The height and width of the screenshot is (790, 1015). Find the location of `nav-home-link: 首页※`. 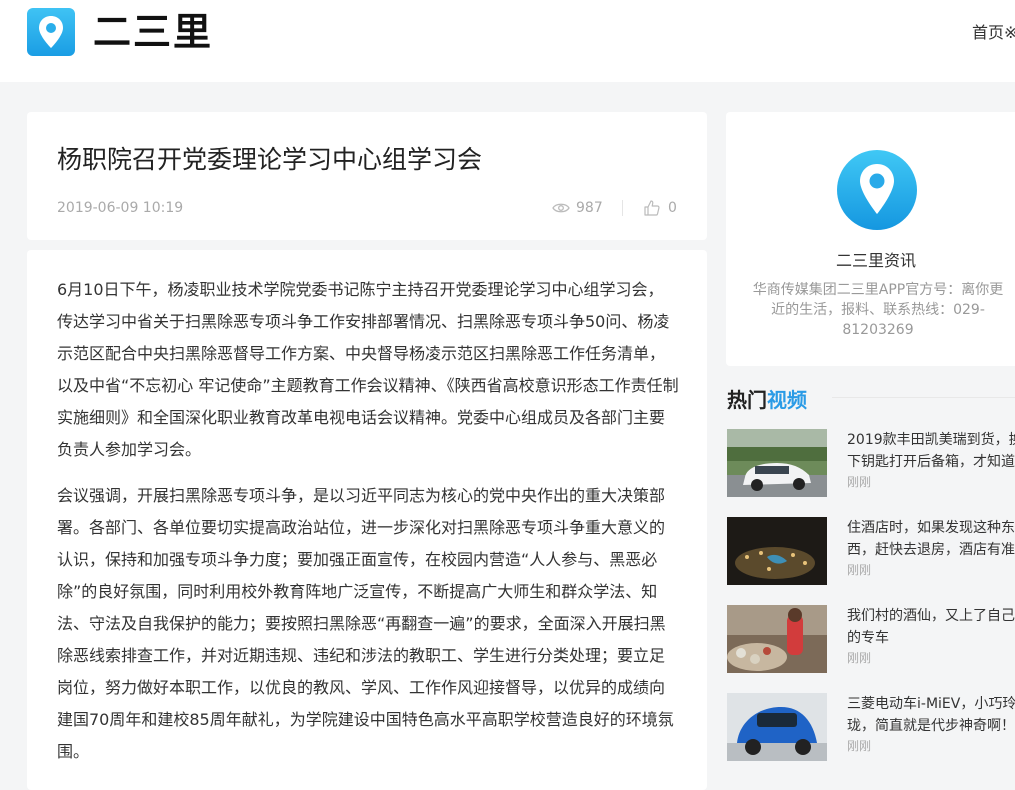

nav-home-link: 首页※ is located at coordinates (993, 33).